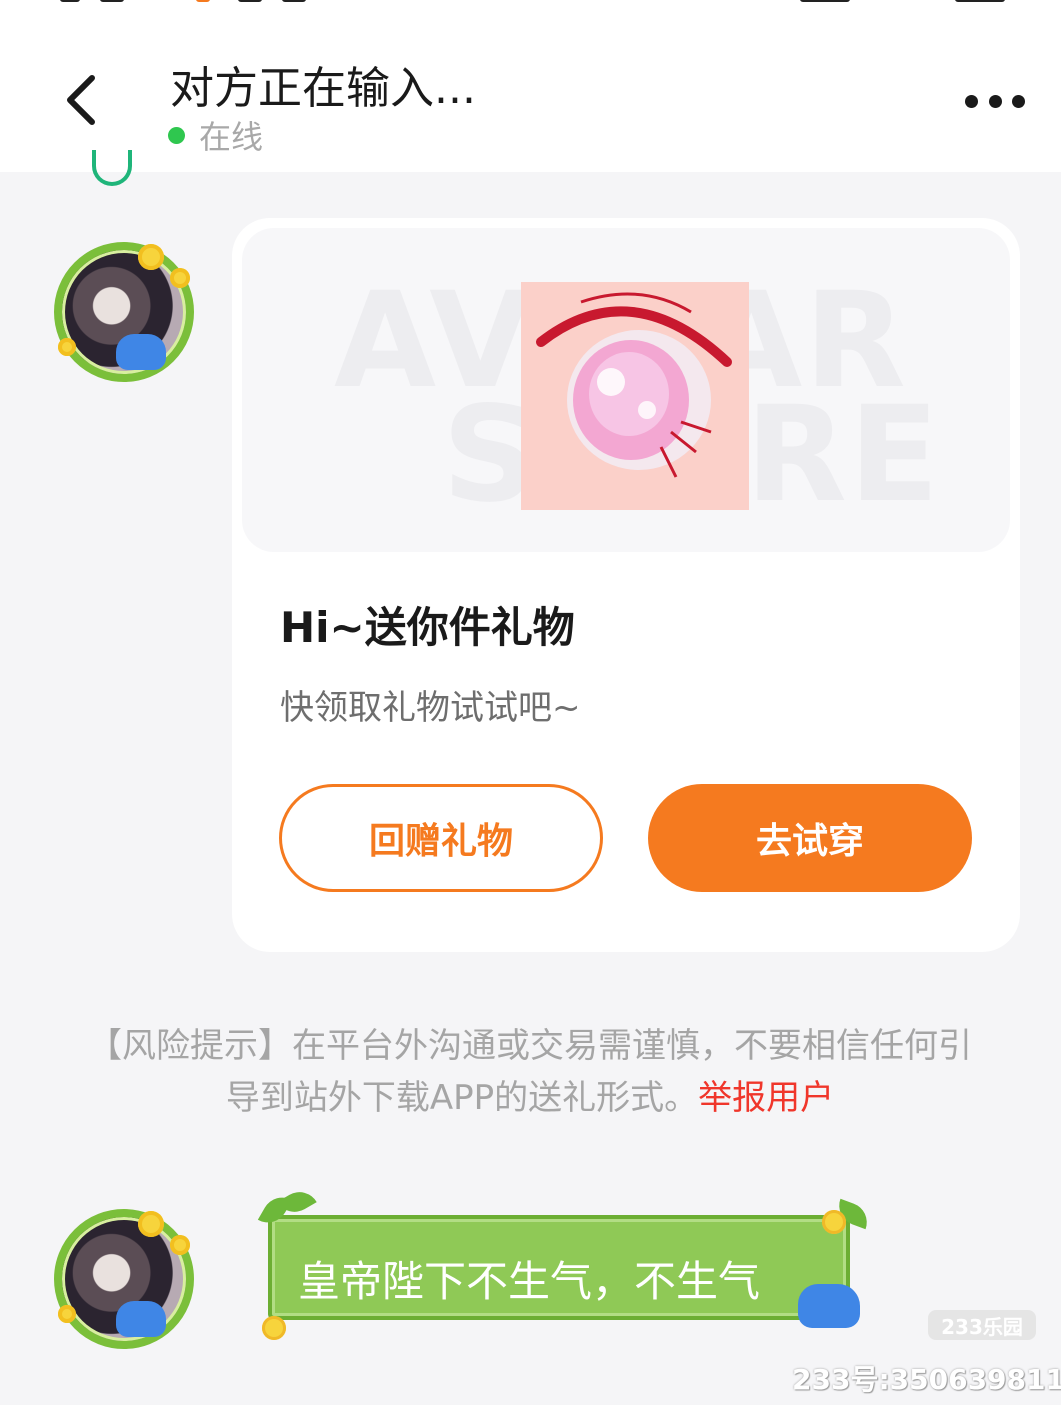  What do you see at coordinates (926, 1379) in the screenshot?
I see `user-id-watermark: 233号:350639811` at bounding box center [926, 1379].